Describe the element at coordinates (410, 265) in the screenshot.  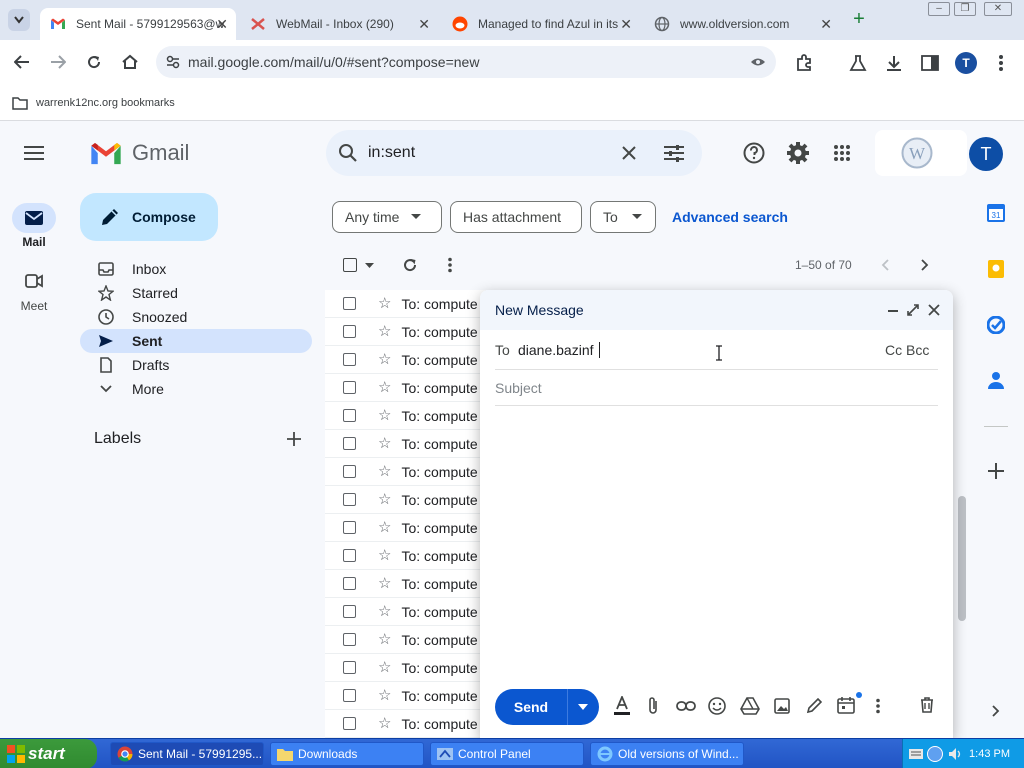
I see `refresh-icon` at that location.